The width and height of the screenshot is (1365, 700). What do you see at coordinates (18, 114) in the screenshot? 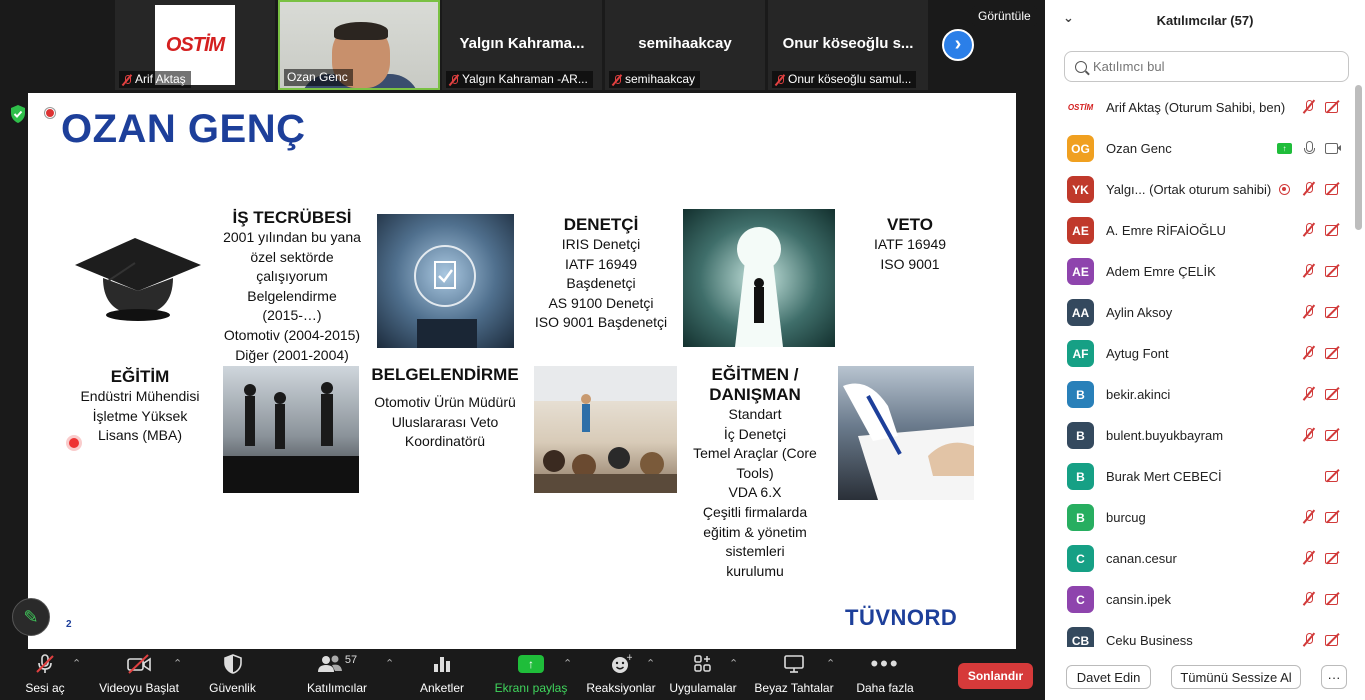
I see `security-shield-icon` at bounding box center [18, 114].